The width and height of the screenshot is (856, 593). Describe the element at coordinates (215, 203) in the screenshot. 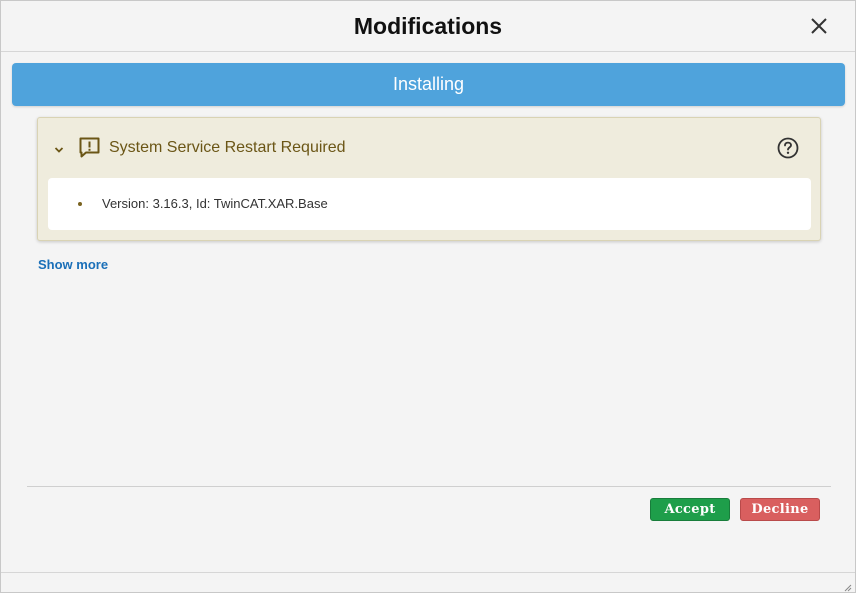

I see `list-item: Version: 3.16.3, Id: TwinCAT.XAR.Base` at that location.